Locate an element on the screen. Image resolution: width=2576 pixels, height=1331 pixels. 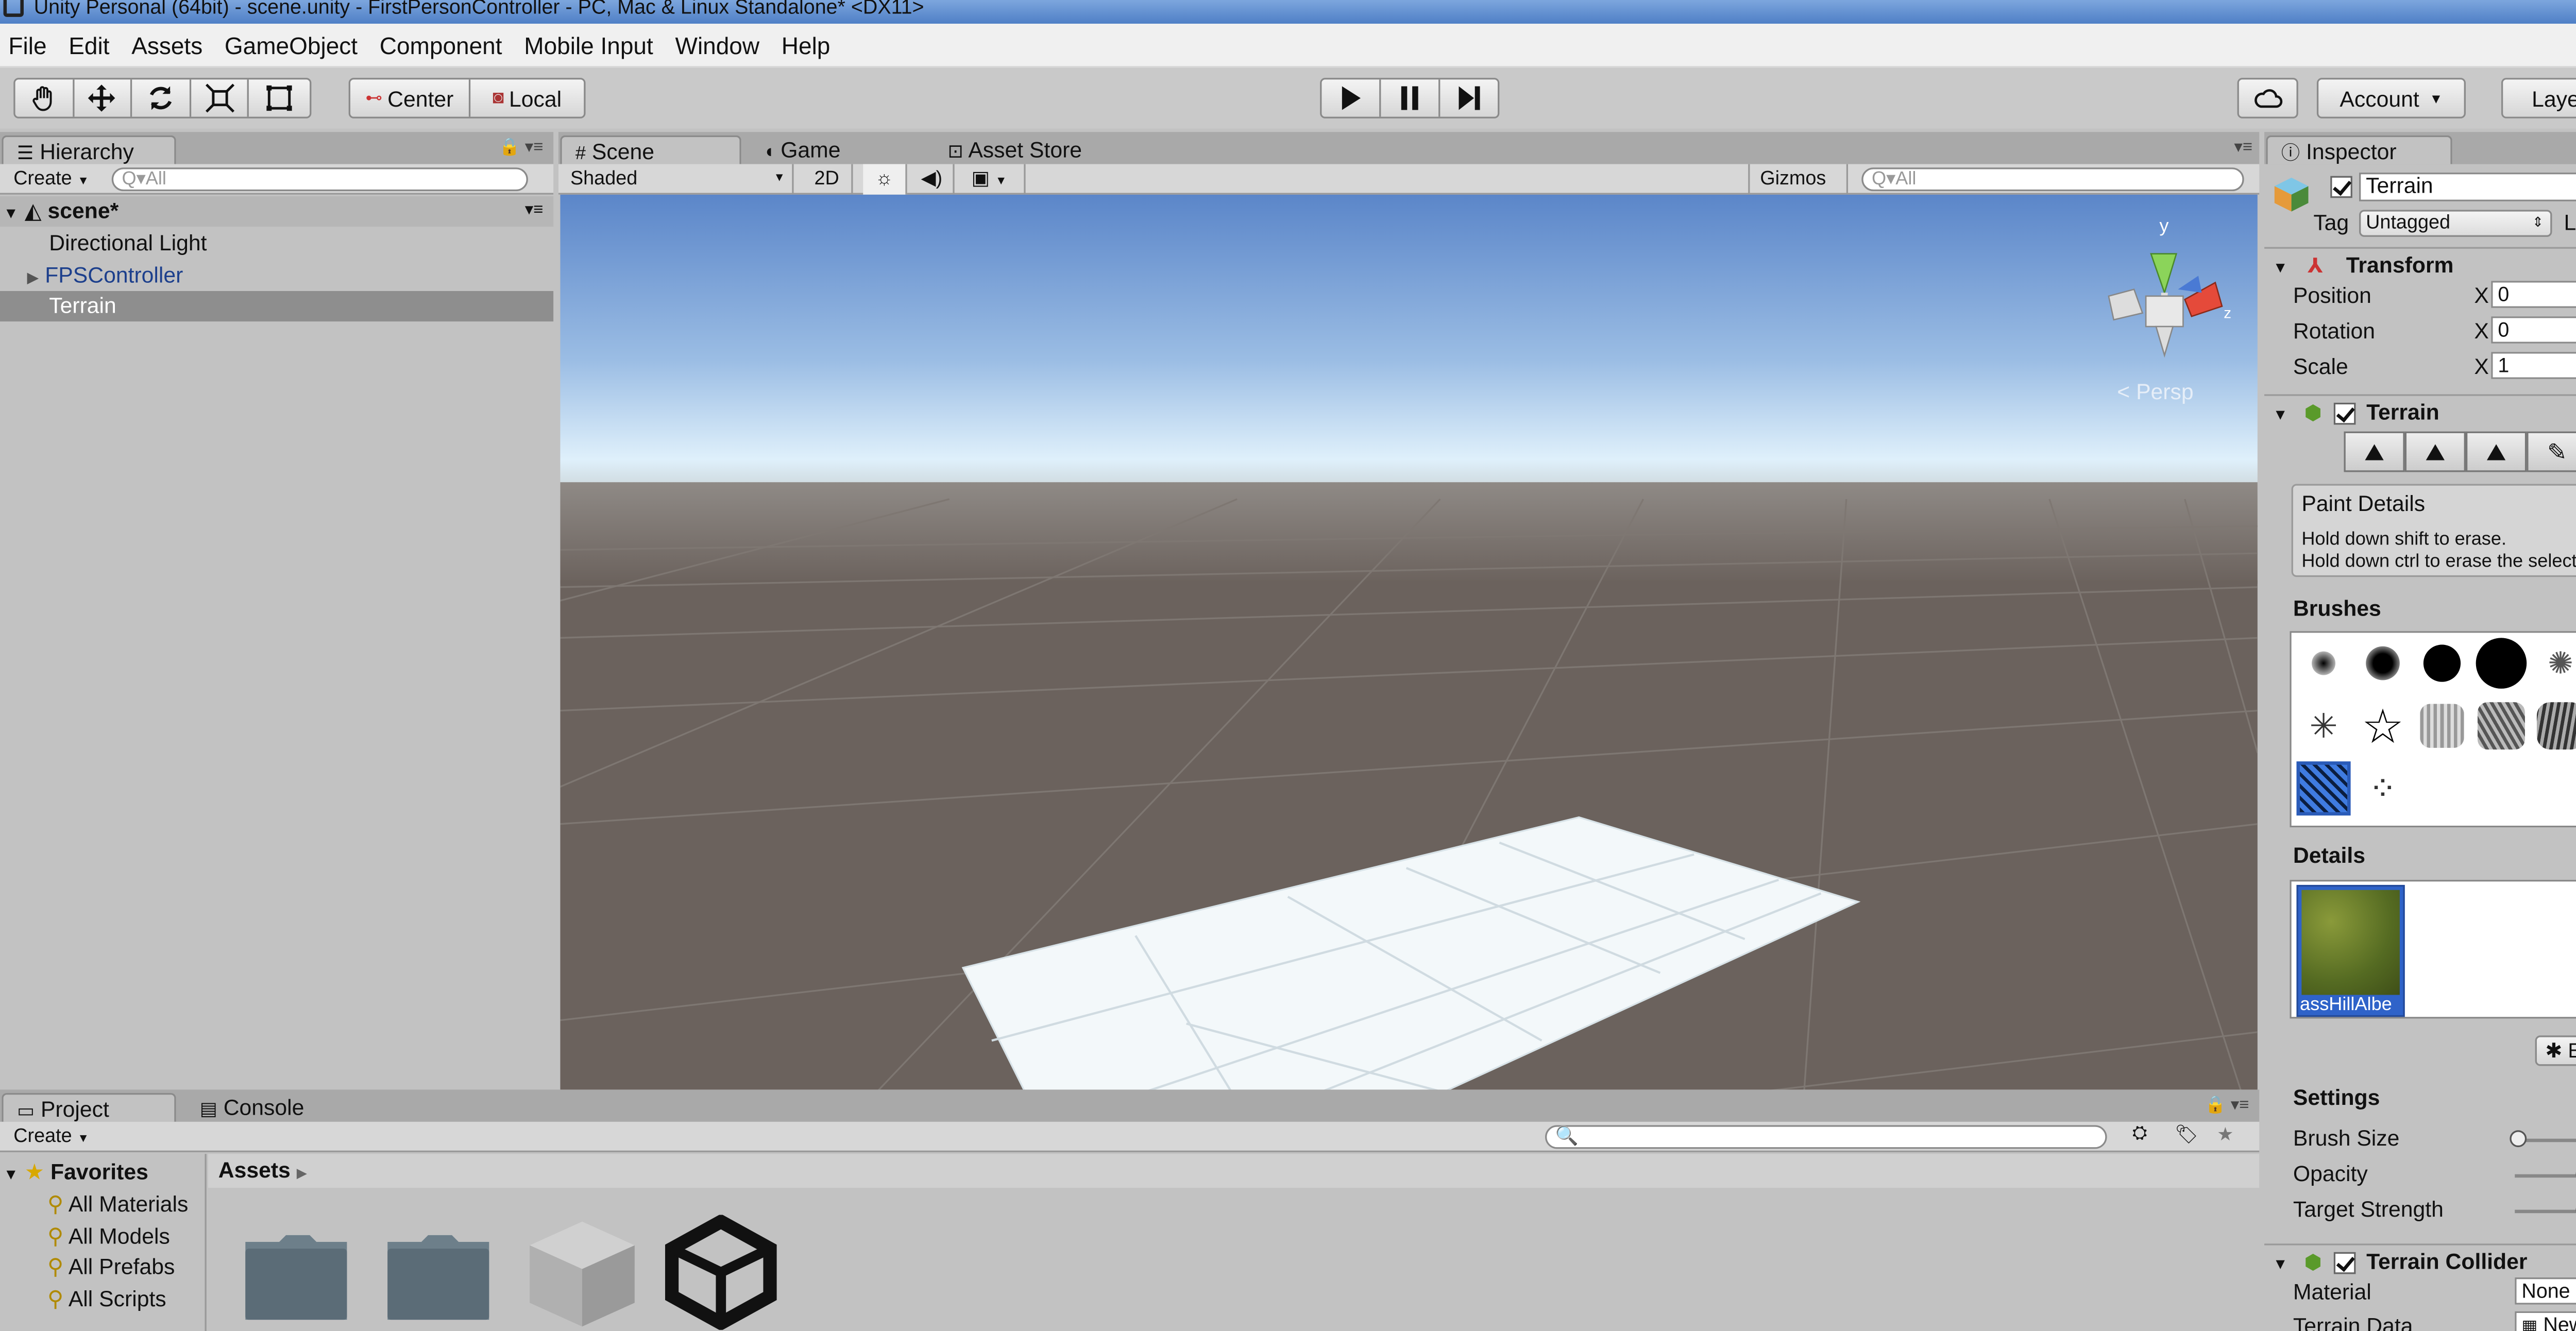
tab-console: ▤ Console is located at coordinates (251, 1107).